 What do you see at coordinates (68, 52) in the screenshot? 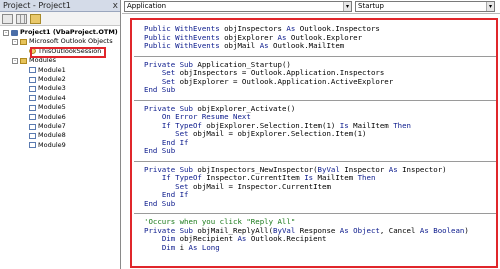
I see `session-highlight-box` at bounding box center [68, 52].